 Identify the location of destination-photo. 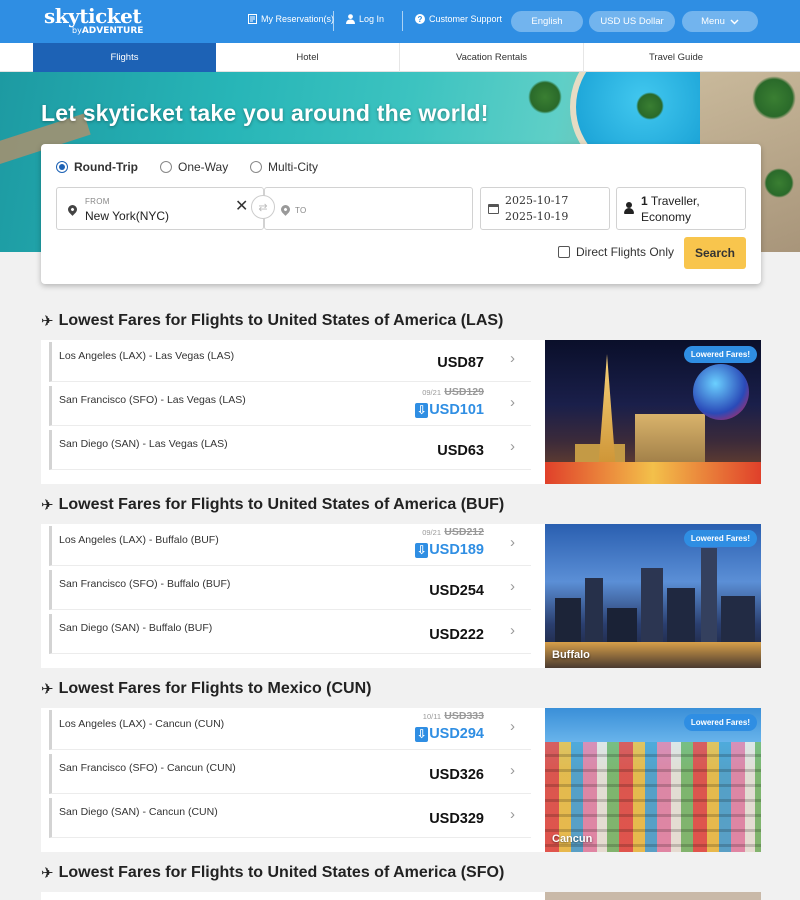
(653, 896).